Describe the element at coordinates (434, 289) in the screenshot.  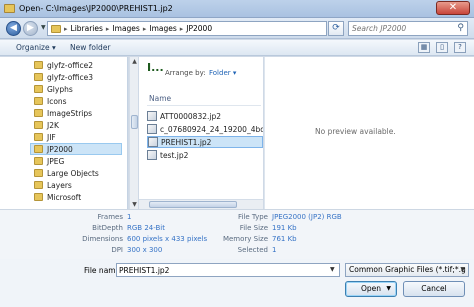
I see `cancel-button: Cancel` at that location.